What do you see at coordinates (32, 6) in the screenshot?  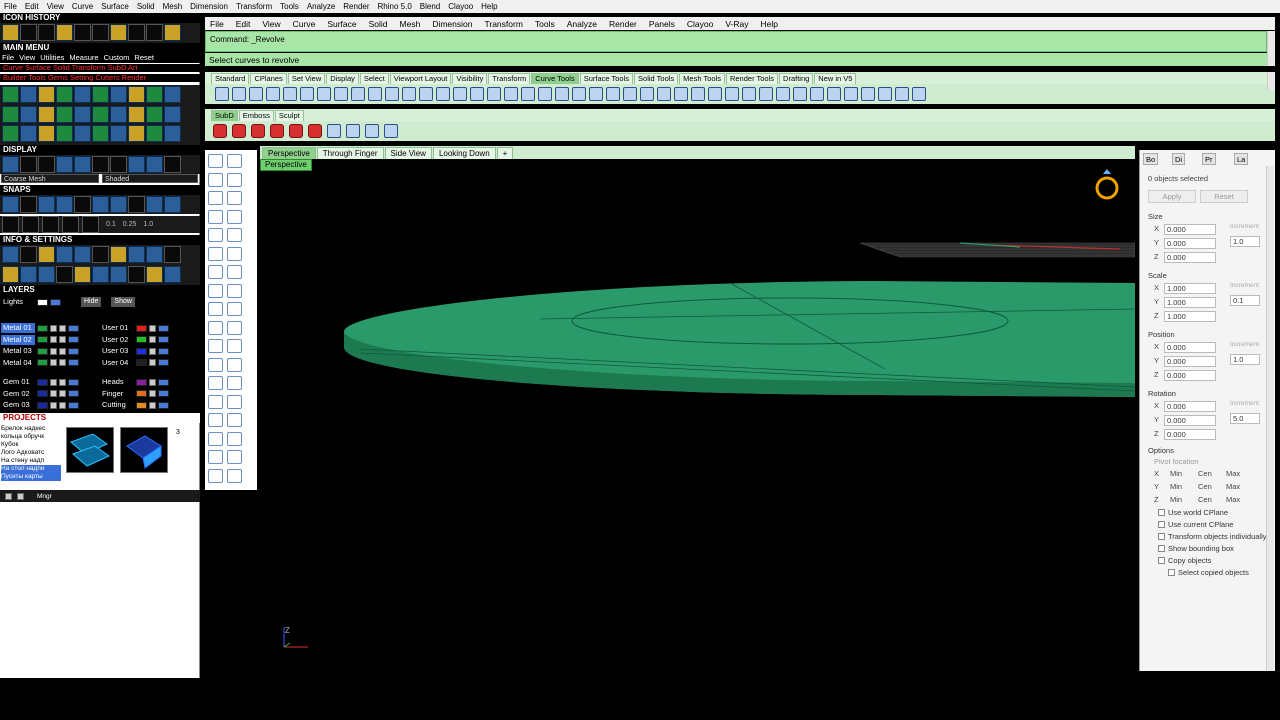 I see `top-menu-edit: Edit` at bounding box center [32, 6].